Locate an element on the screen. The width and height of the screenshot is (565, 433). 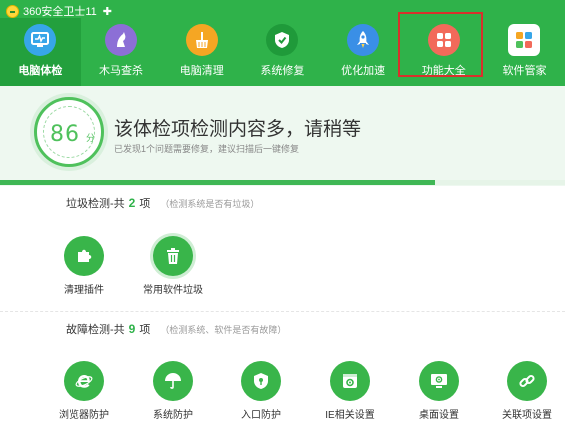
section-label: 故障检测-共 is located at coordinates (95, 330).